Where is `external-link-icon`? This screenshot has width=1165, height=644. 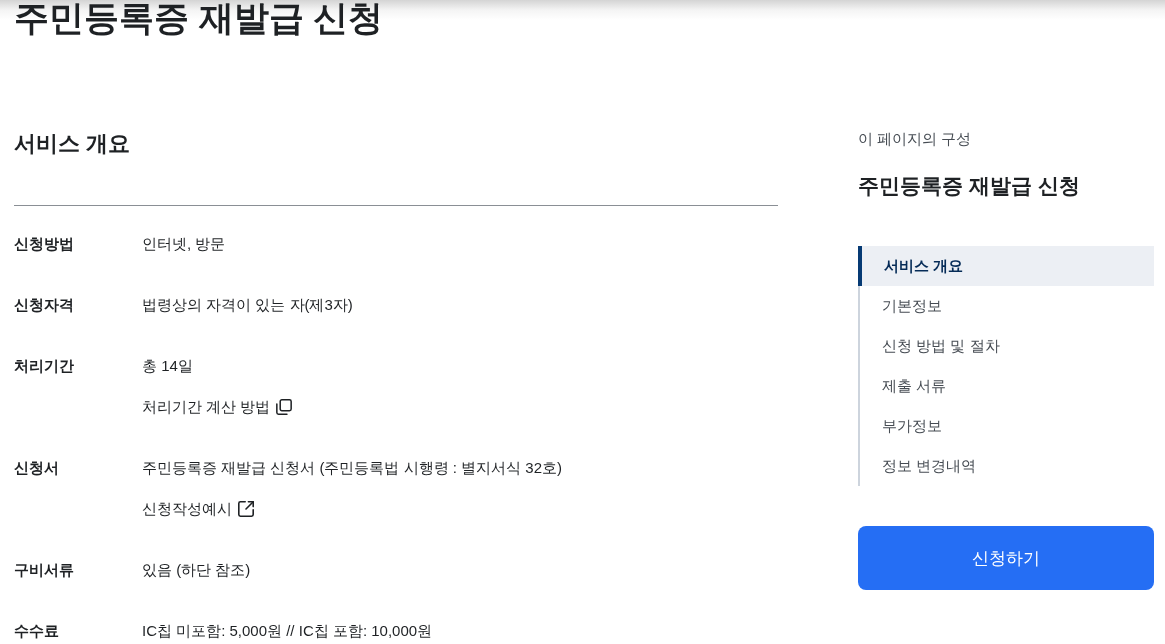 external-link-icon is located at coordinates (246, 509).